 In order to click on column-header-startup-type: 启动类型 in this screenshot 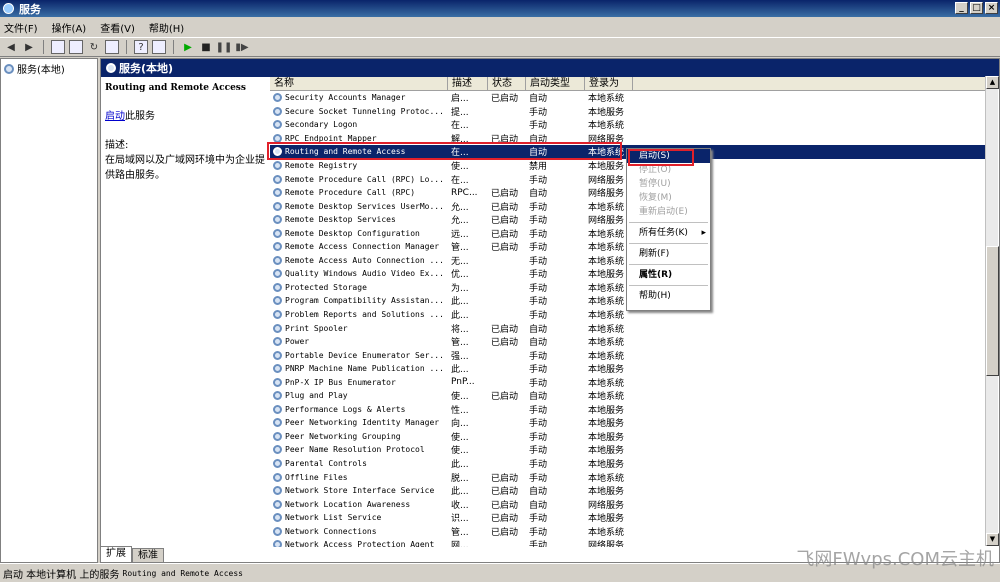, I will do `click(555, 83)`.